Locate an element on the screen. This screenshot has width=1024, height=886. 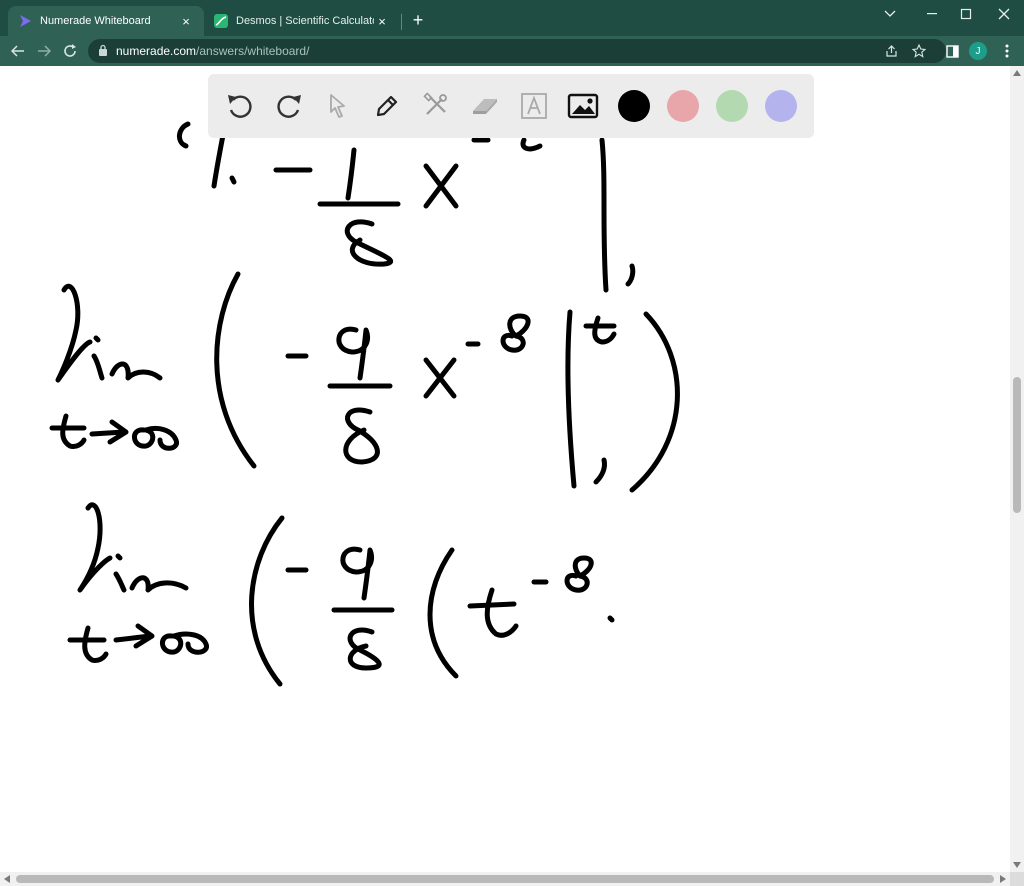
minimize-icon is located at coordinates (932, 14).